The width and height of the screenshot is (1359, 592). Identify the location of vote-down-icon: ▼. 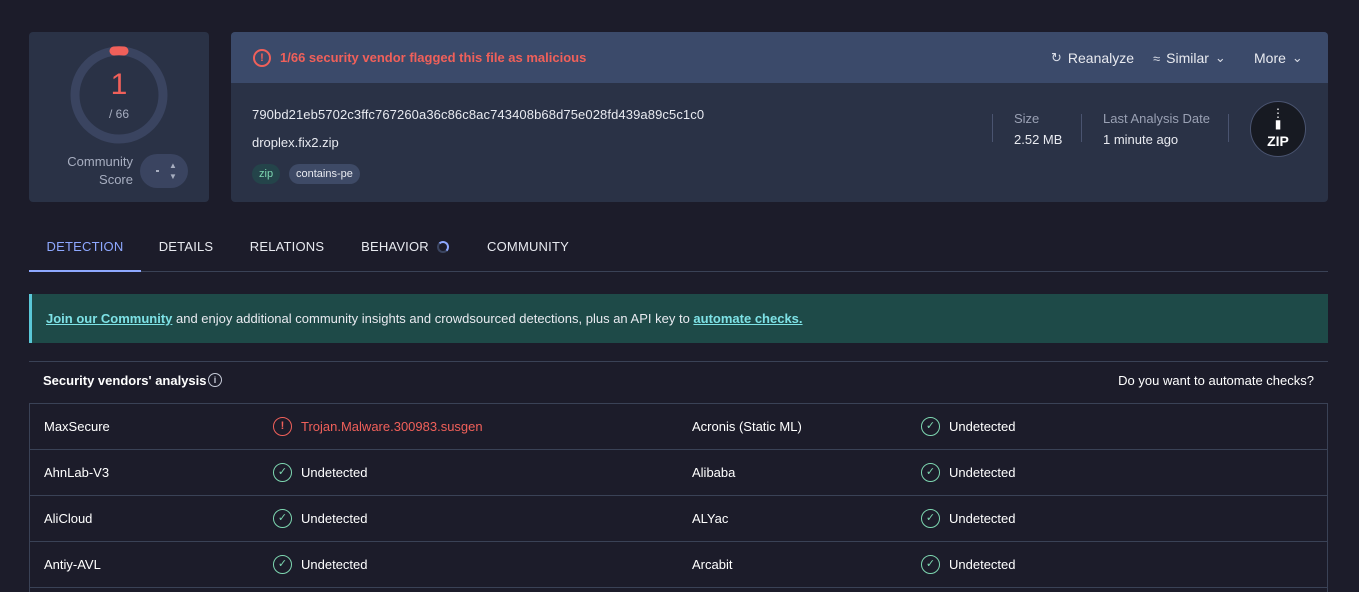
(173, 177).